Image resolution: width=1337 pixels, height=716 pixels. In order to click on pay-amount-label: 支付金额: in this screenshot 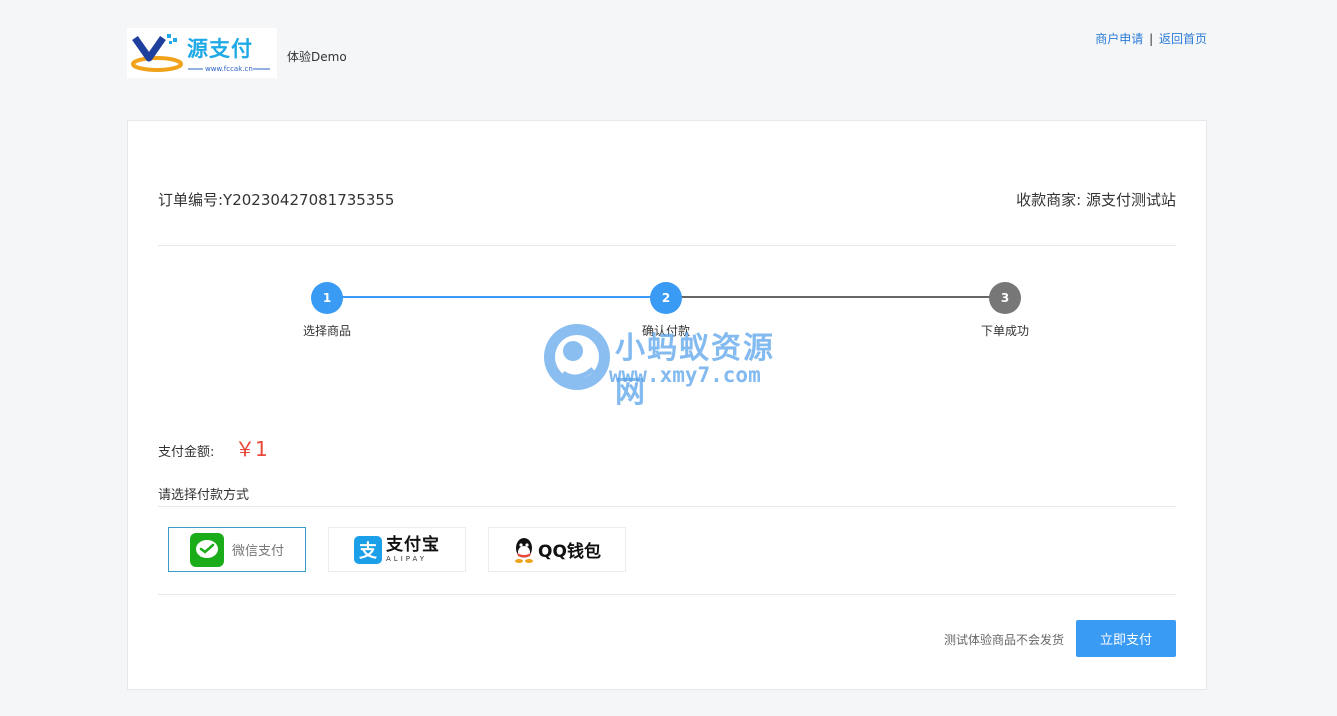, I will do `click(186, 452)`.